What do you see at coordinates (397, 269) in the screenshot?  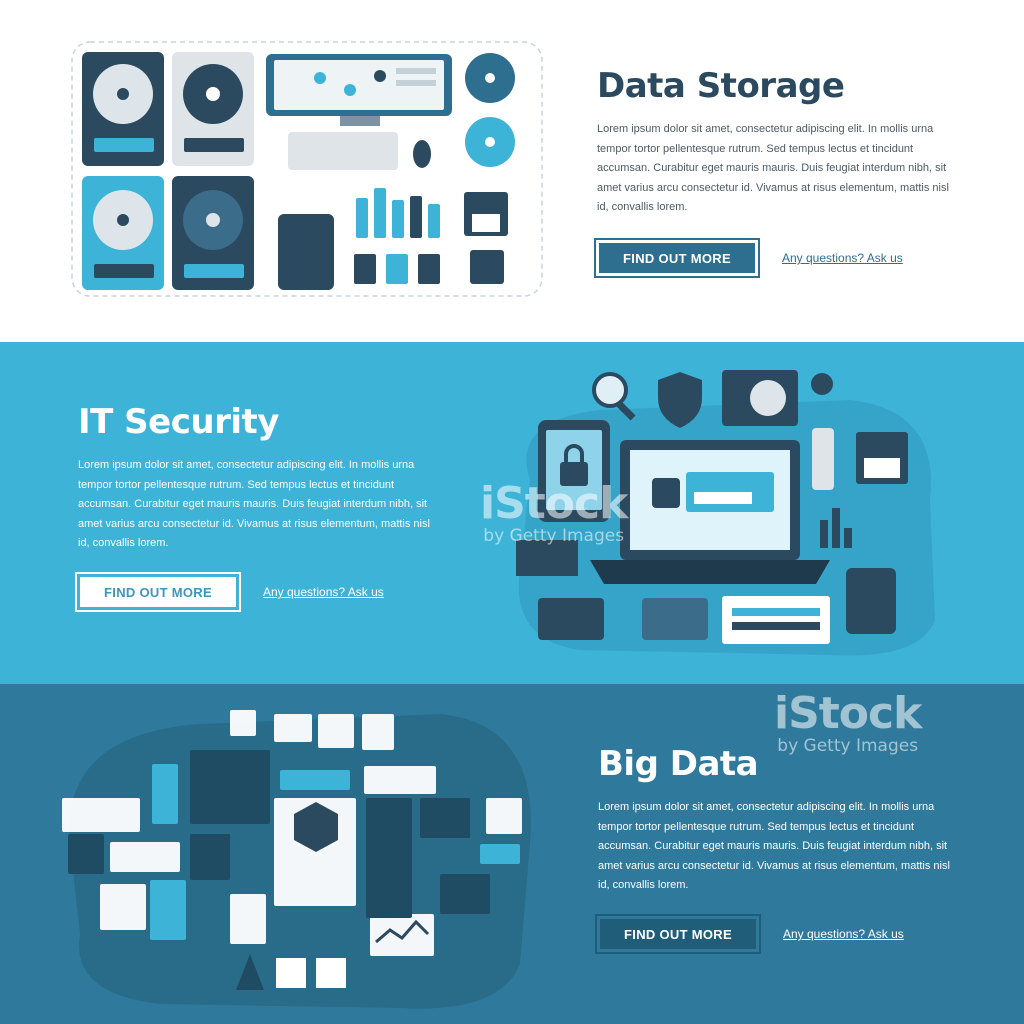 I see `sd-card-icon` at bounding box center [397, 269].